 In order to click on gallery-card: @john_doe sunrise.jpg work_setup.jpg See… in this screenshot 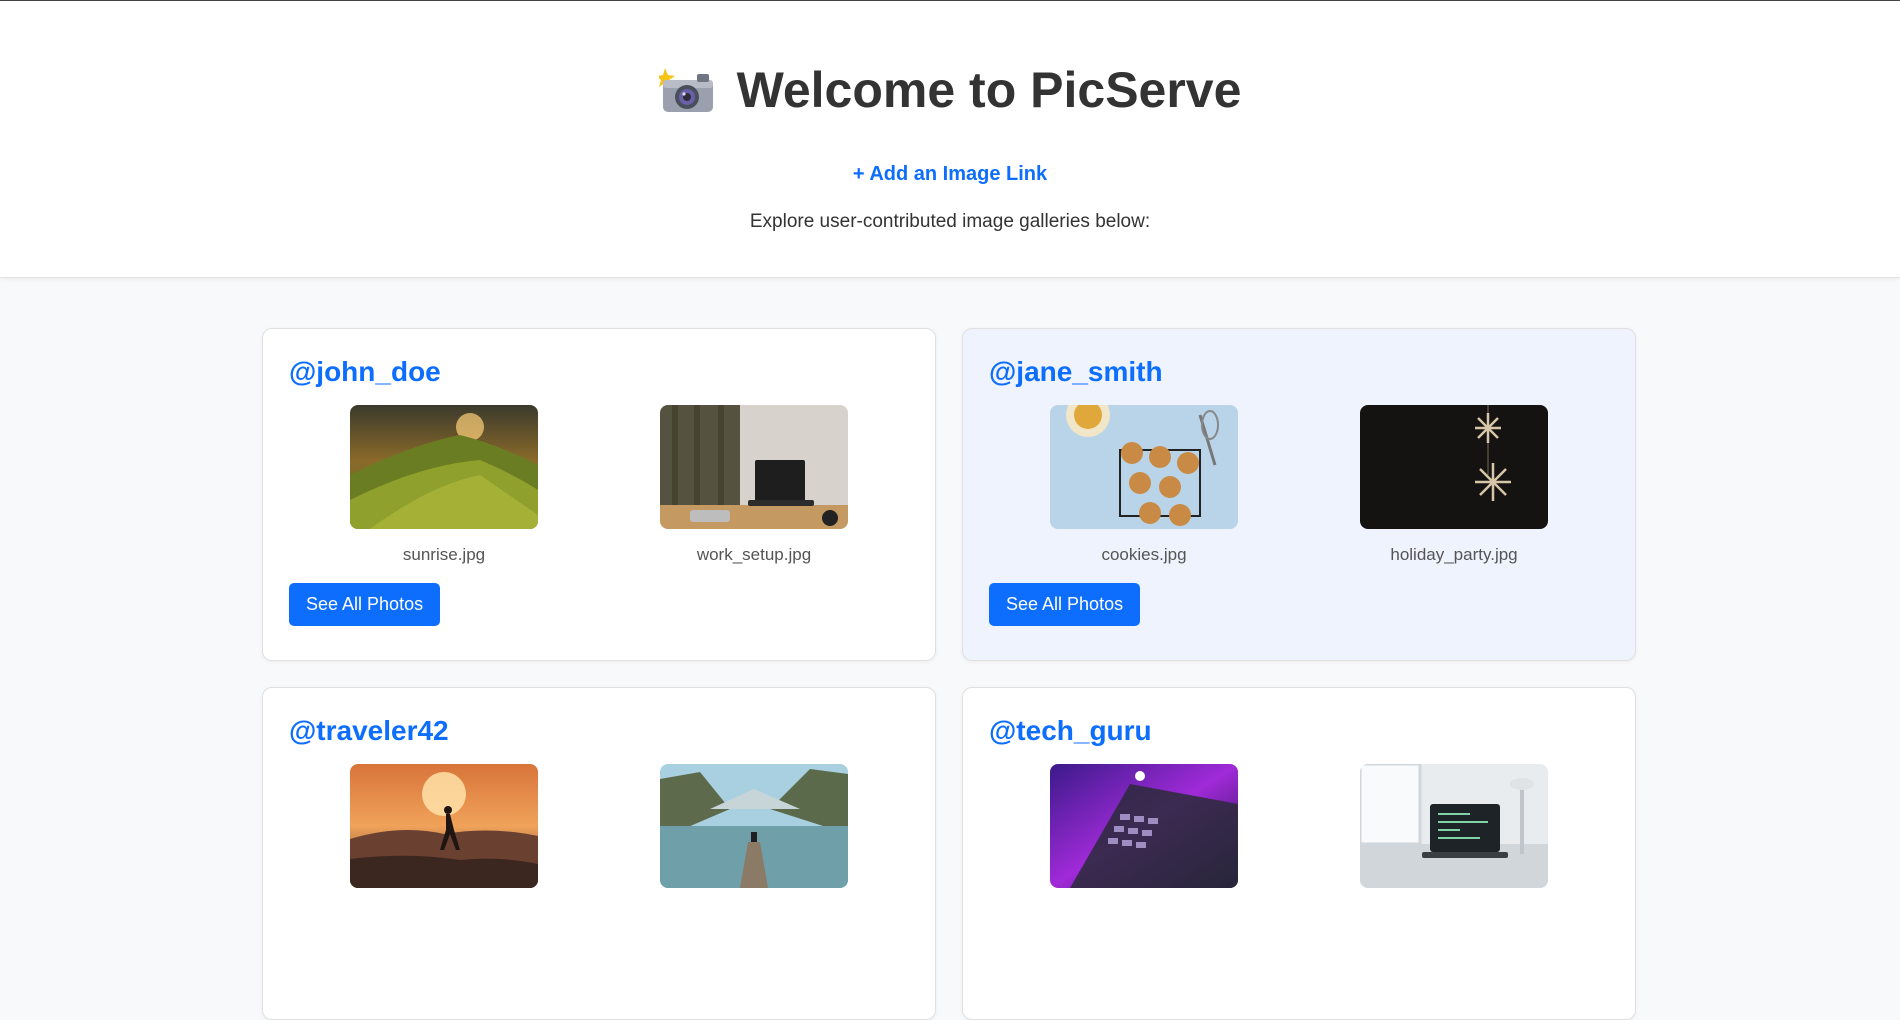, I will do `click(599, 494)`.